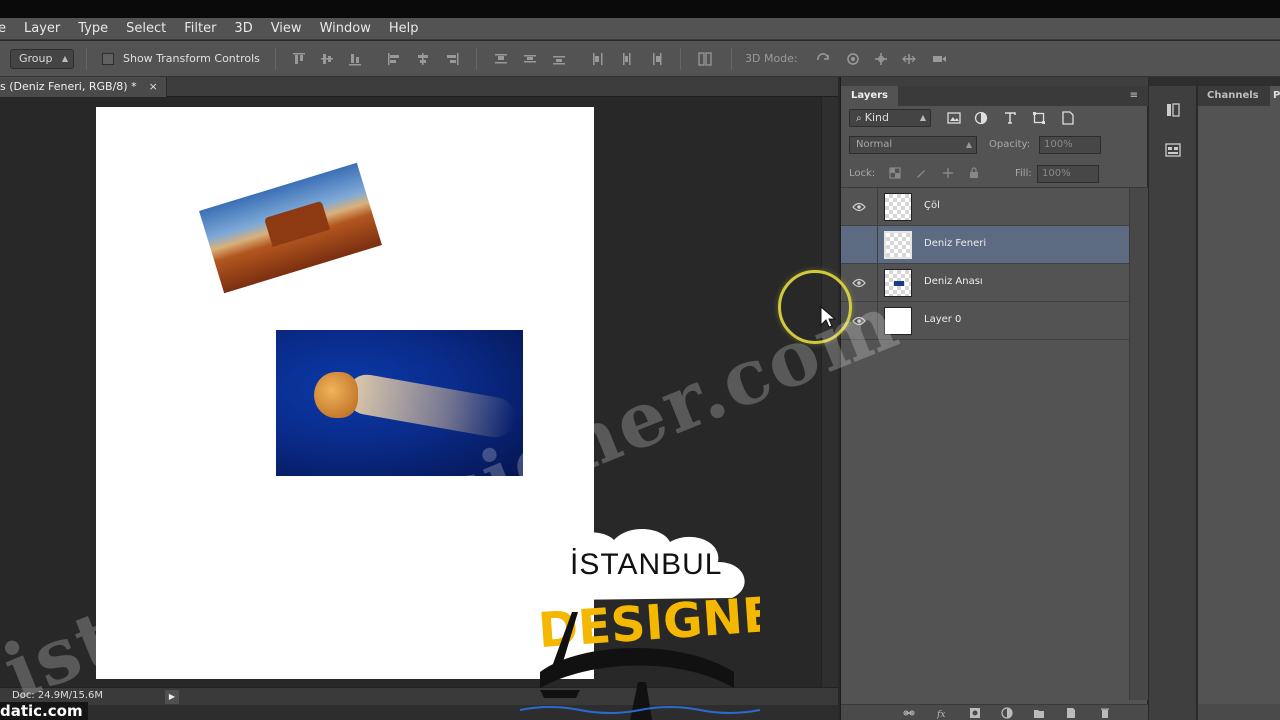 Image resolution: width=1280 pixels, height=720 pixels. I want to click on menu-item-window: Window, so click(345, 29).